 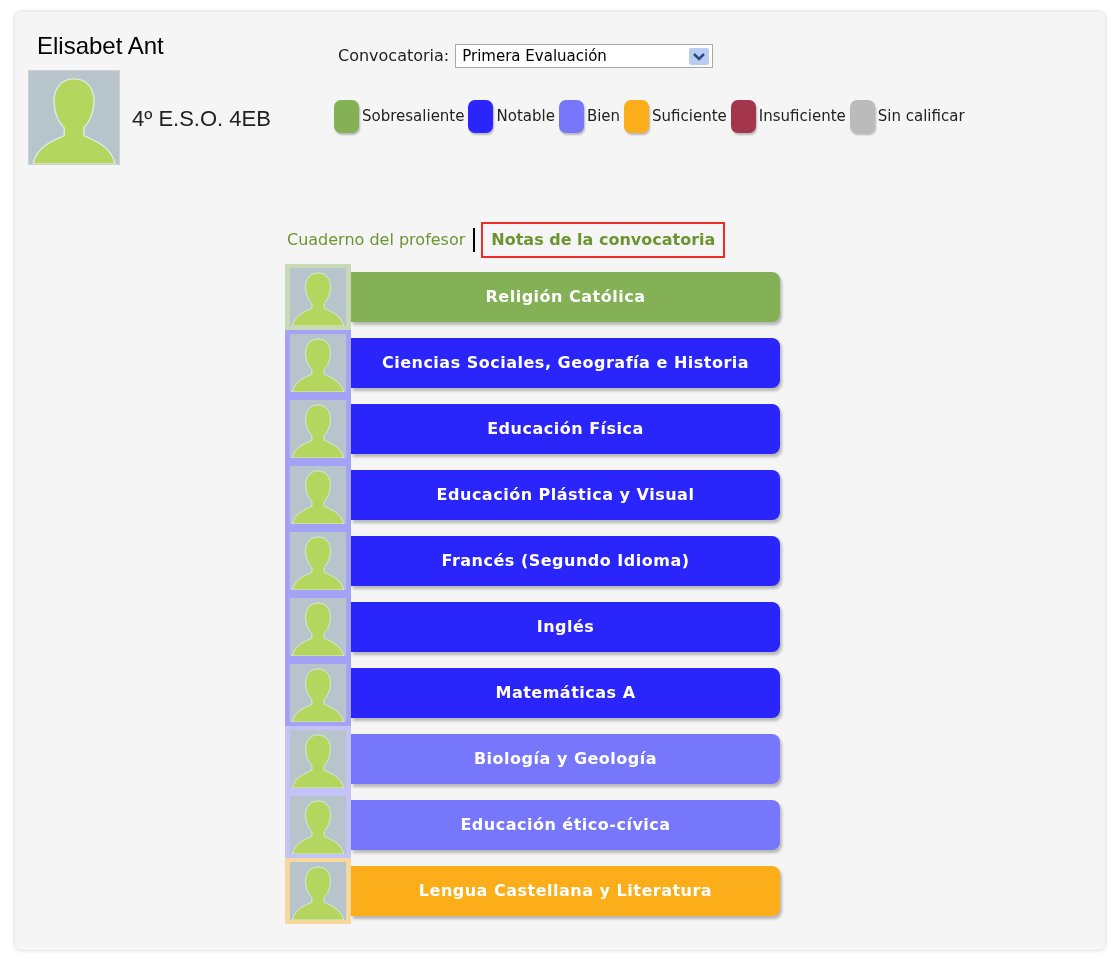 I want to click on avatar-icon, so click(x=74, y=117).